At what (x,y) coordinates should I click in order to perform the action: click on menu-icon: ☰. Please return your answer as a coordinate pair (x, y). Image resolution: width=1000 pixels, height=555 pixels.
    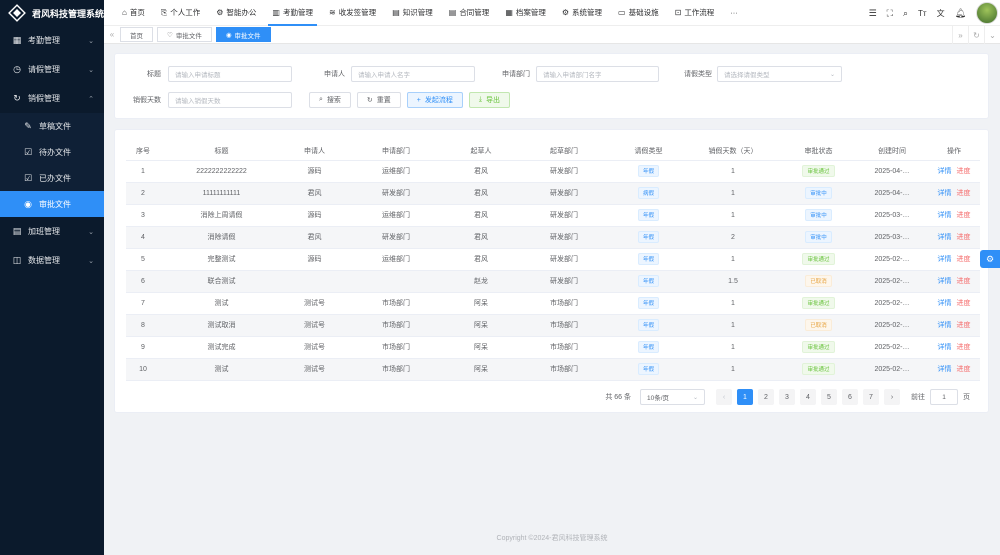
    Looking at the image, I should click on (873, 13).